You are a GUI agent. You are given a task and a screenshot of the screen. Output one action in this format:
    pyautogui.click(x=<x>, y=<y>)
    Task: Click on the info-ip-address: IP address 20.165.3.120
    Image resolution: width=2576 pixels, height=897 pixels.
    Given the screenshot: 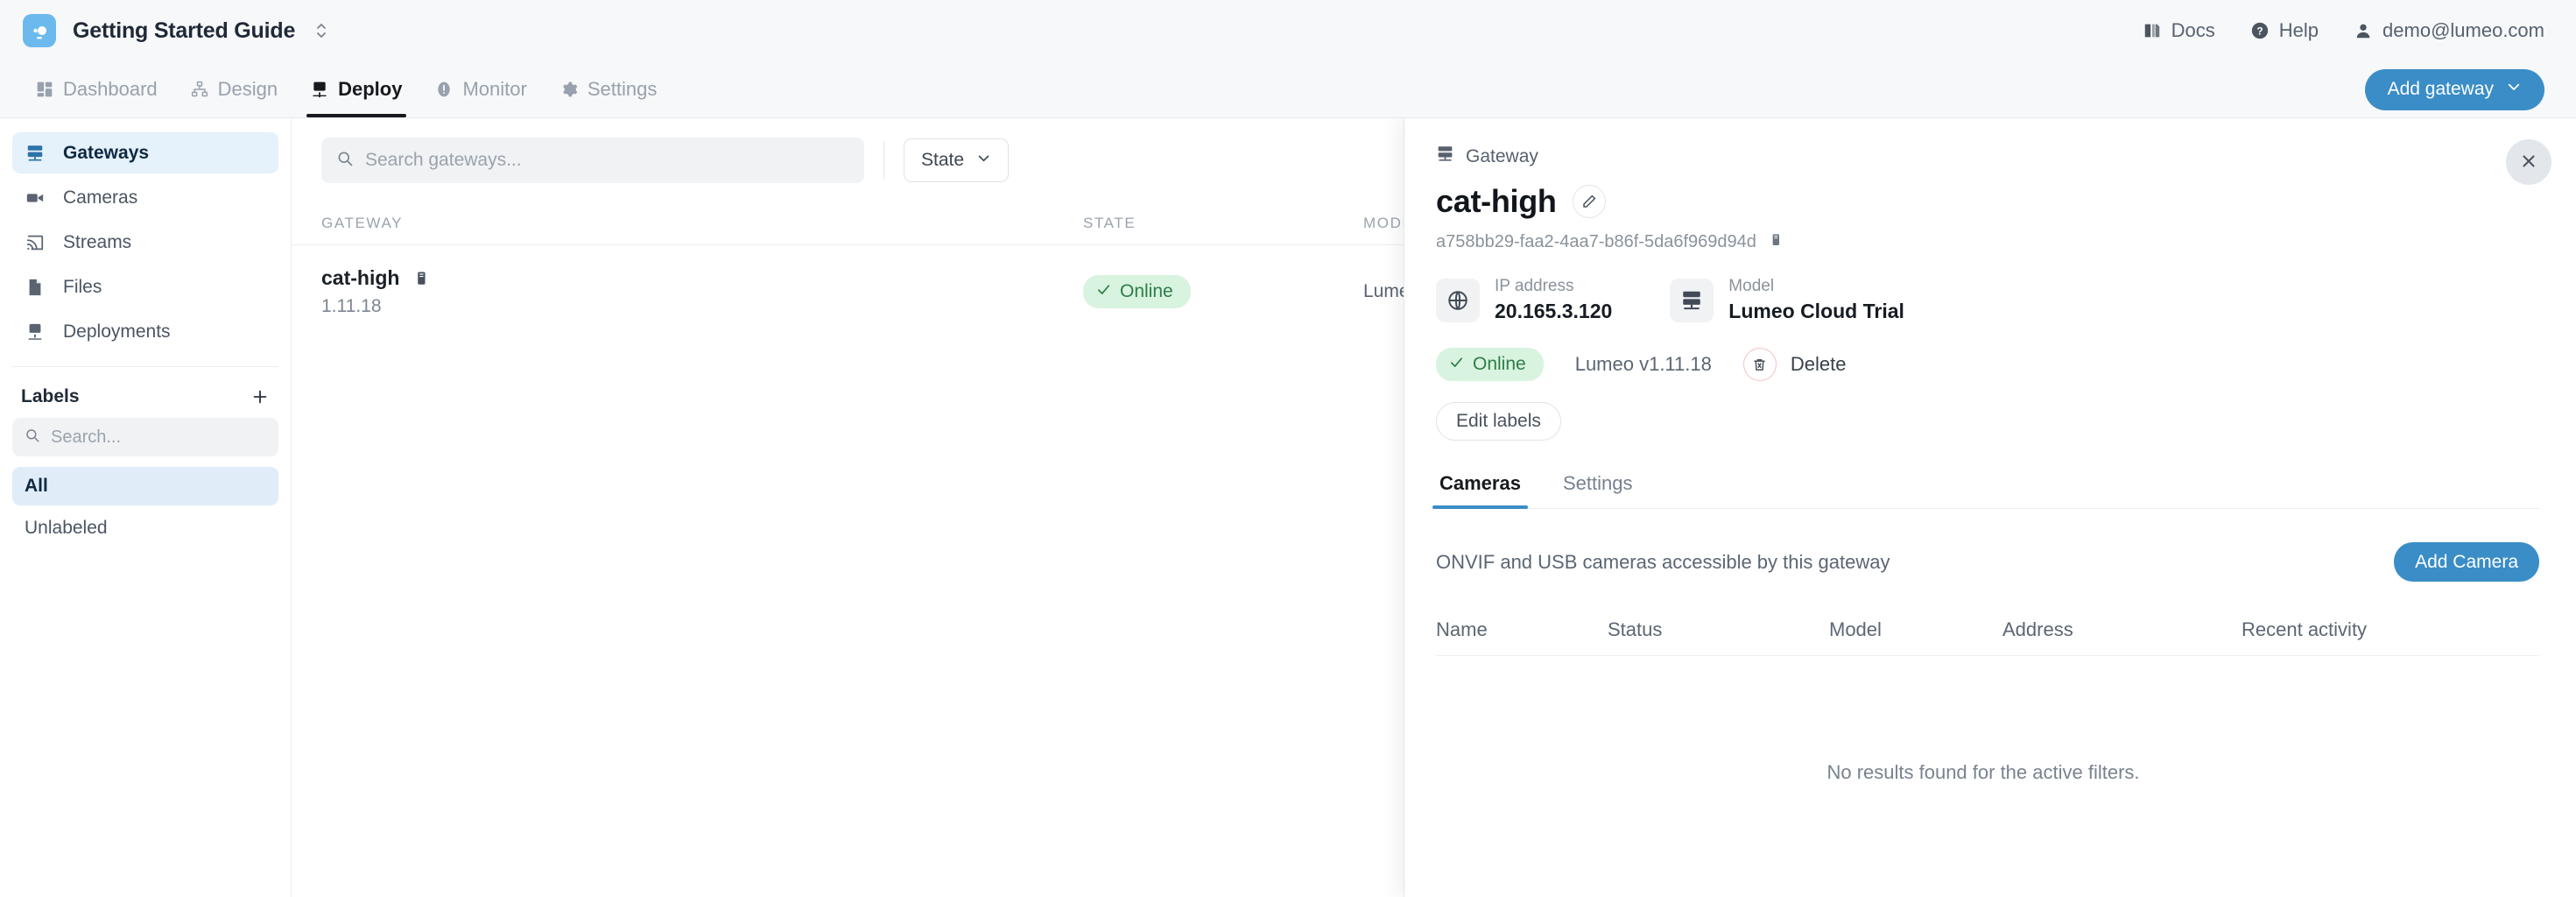 What is the action you would take?
    pyautogui.click(x=1524, y=300)
    